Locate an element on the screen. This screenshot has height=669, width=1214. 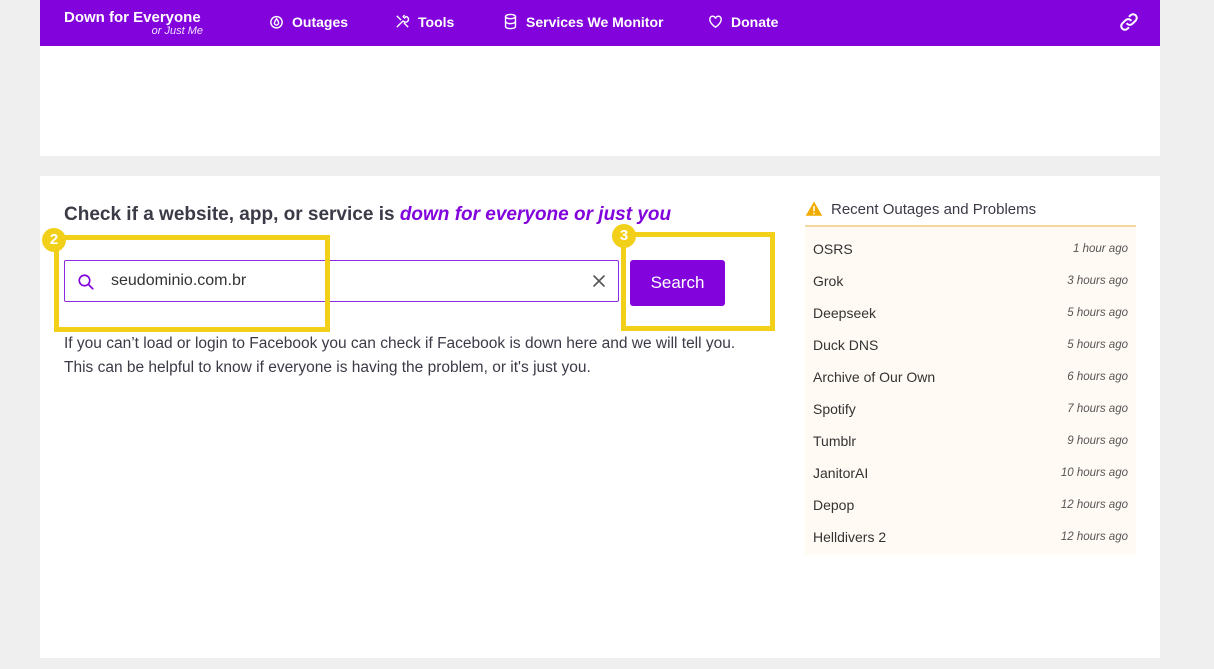
nav-donate: Donate is located at coordinates (742, 21).